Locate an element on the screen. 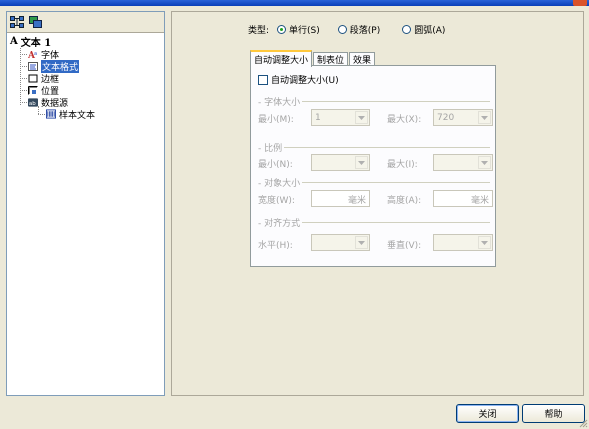  svg-text: ab is located at coordinates (32, 103).